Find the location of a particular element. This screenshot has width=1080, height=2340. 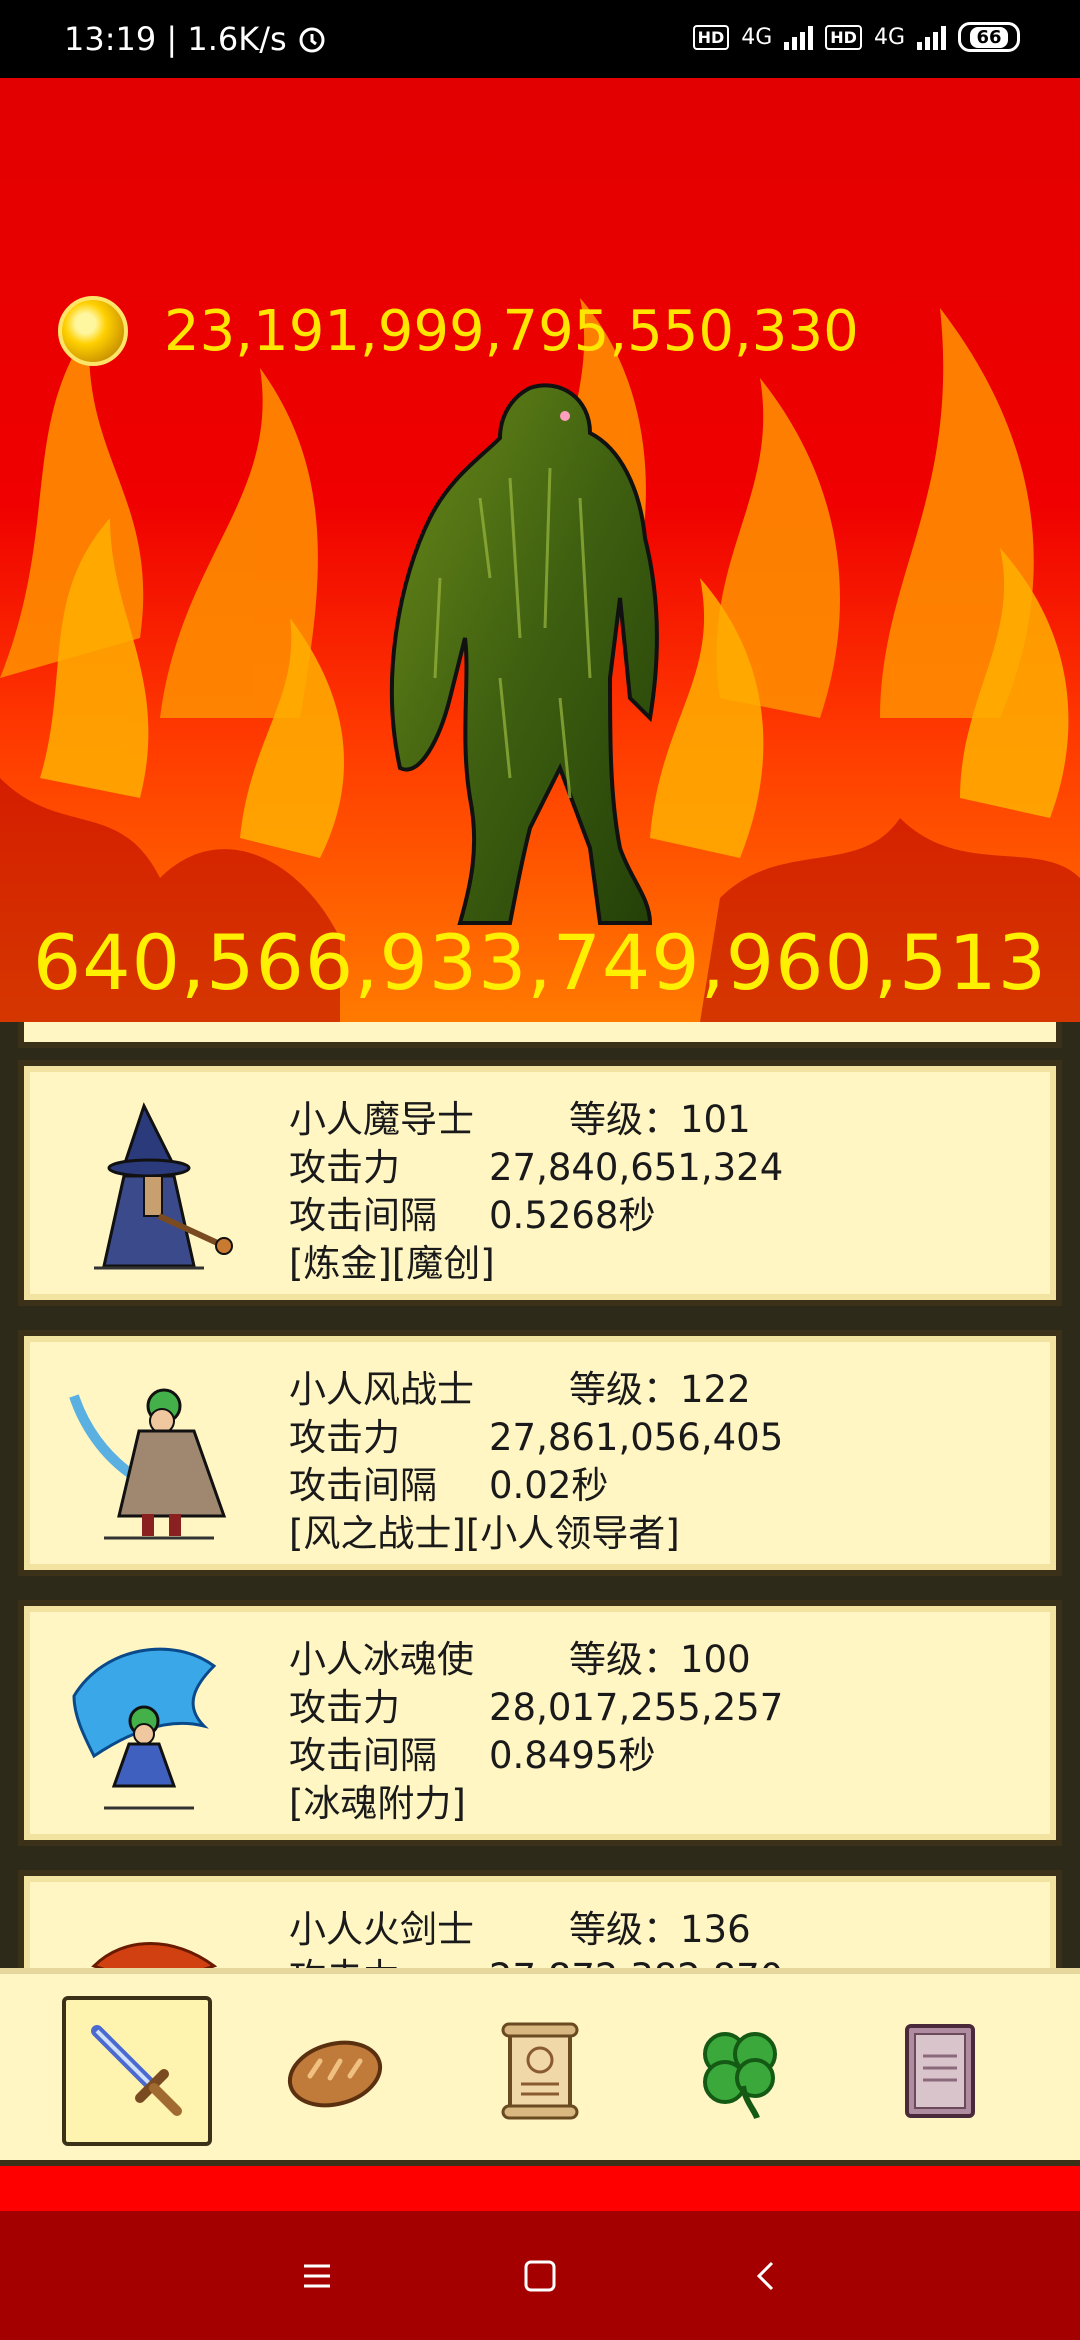

status-bar: 13:19 | 1.6K/s HD 4G HD 4G 66 is located at coordinates (540, 39).